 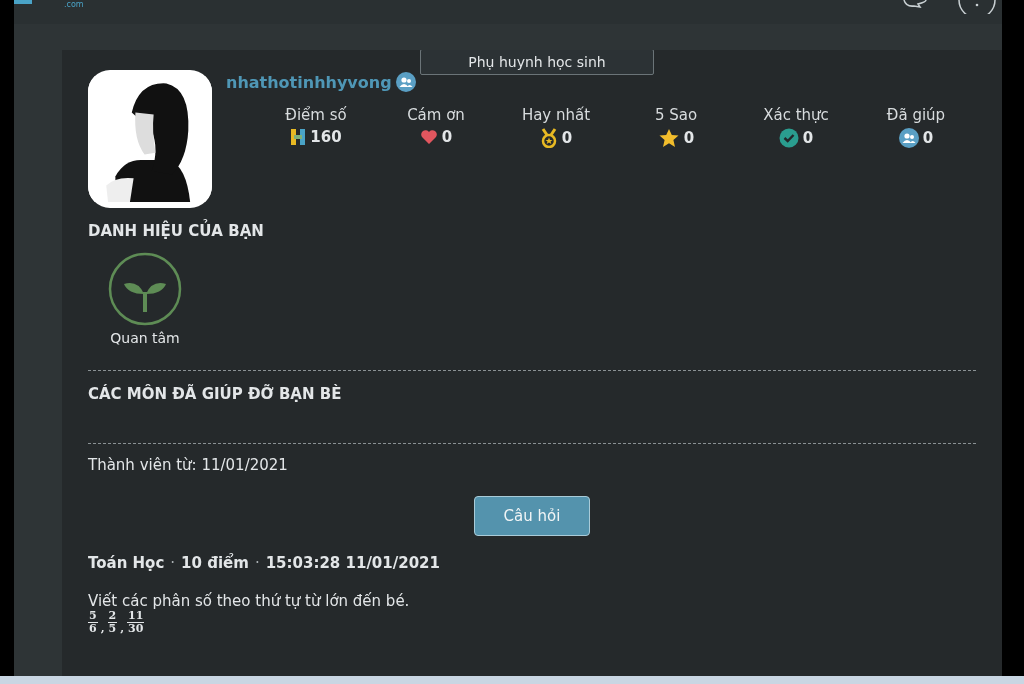 I want to click on logo-icon, so click(x=23, y=2).